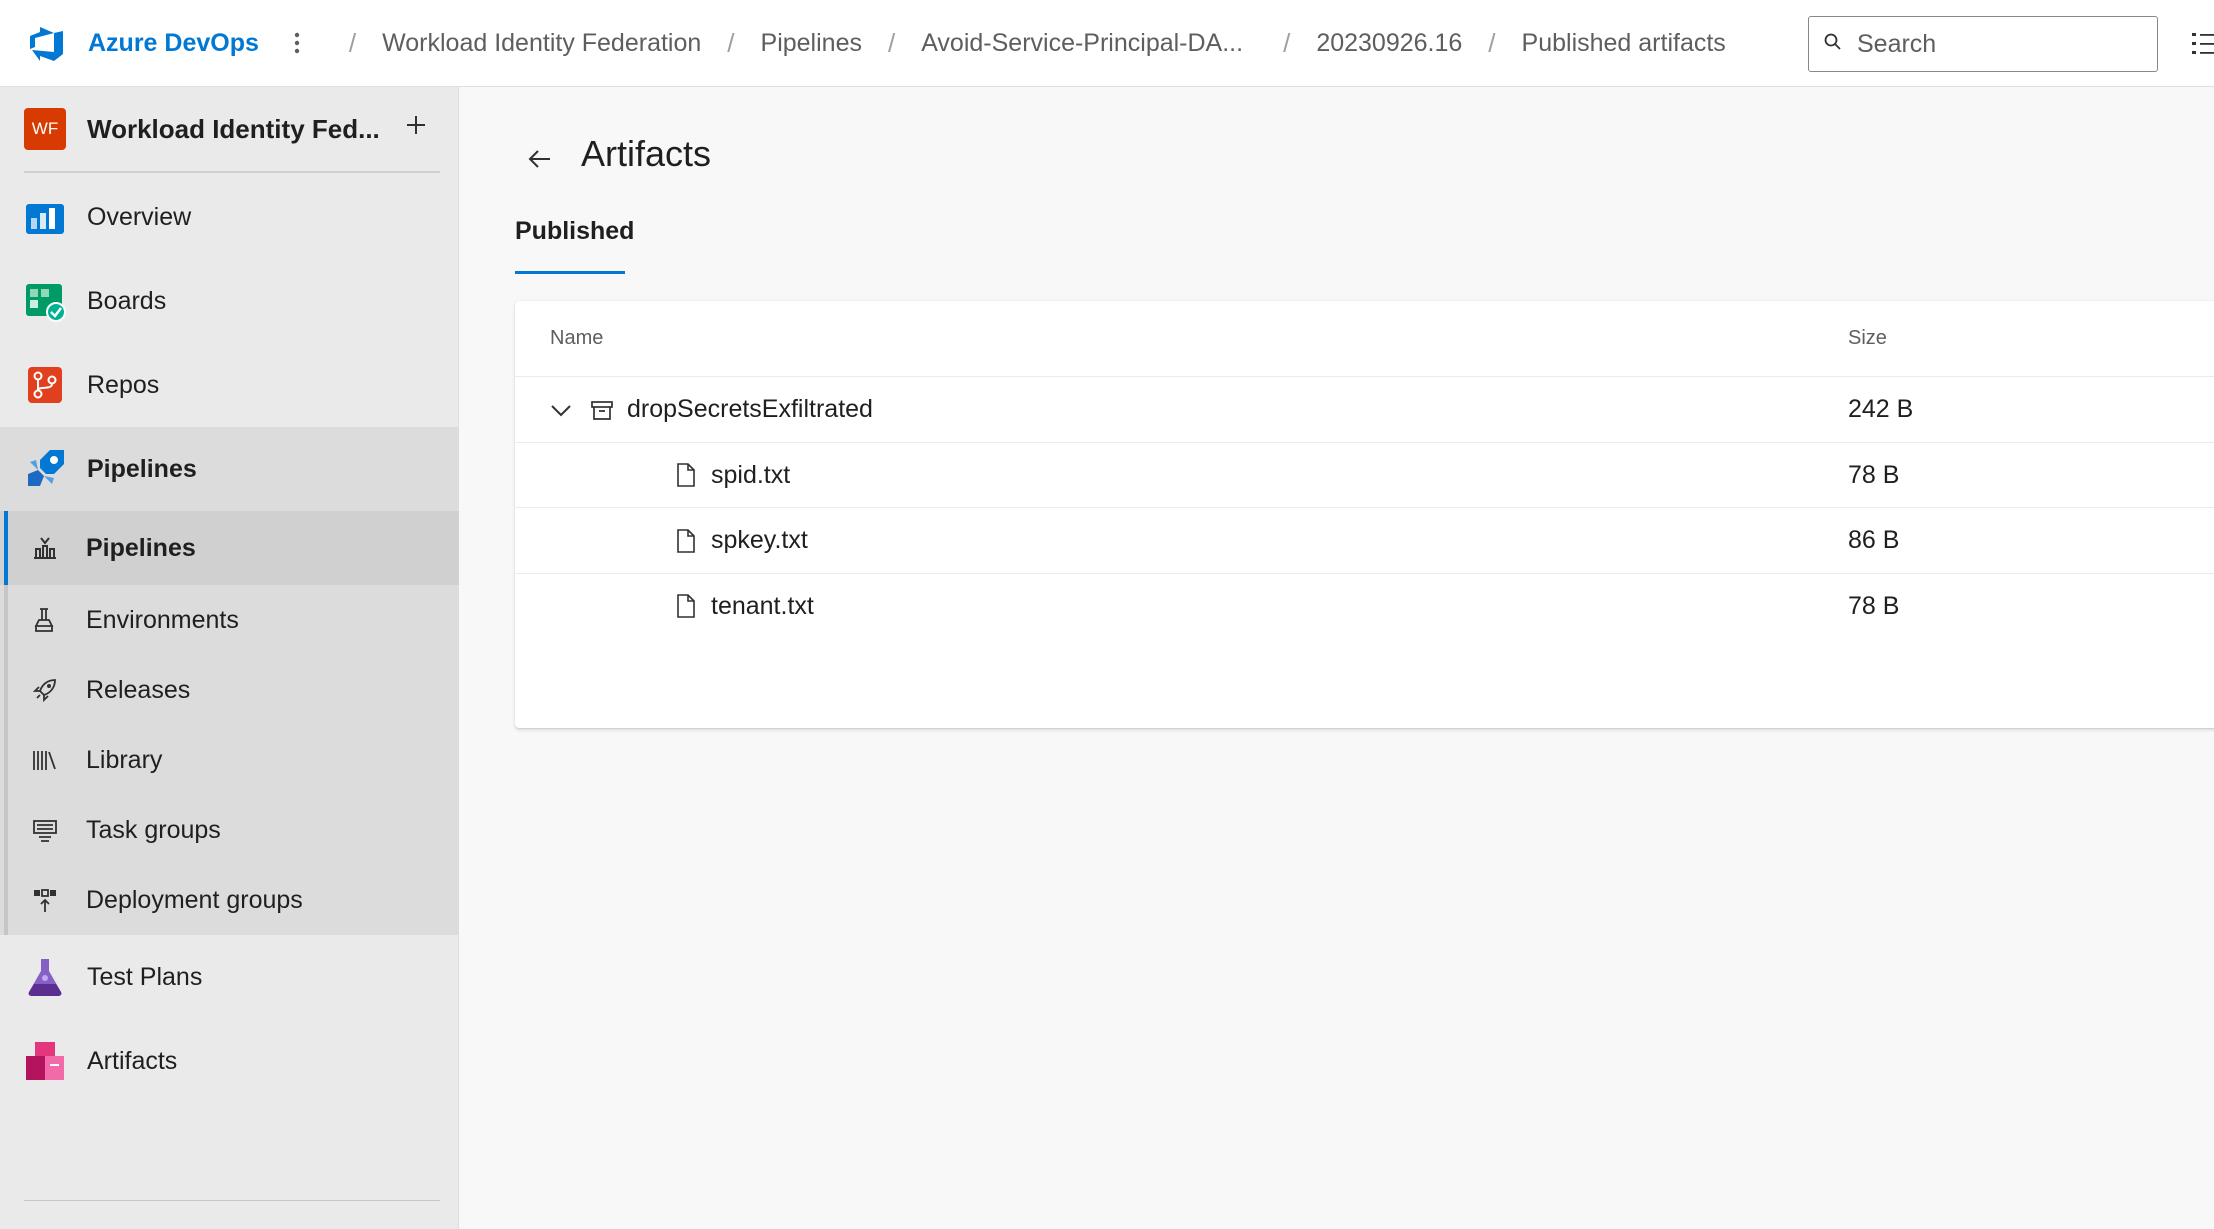 The width and height of the screenshot is (2214, 1229). I want to click on sidebar-item-label: Pipelines, so click(142, 468).